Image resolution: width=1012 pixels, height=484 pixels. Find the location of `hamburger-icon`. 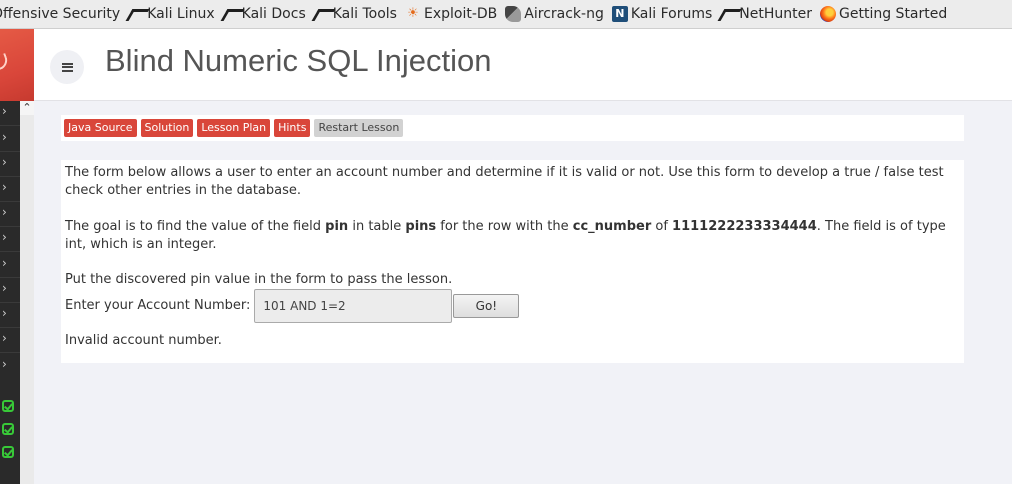

hamburger-icon is located at coordinates (67, 67).